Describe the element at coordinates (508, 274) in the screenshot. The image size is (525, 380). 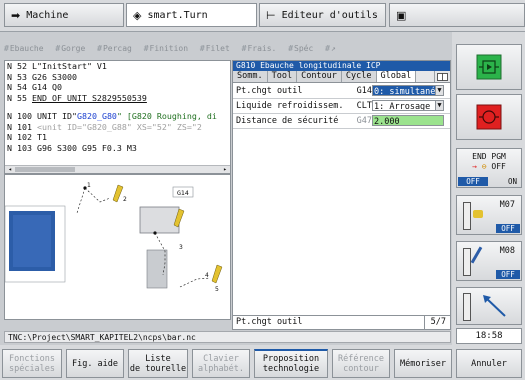
I see `m08-off-state: OFF` at that location.